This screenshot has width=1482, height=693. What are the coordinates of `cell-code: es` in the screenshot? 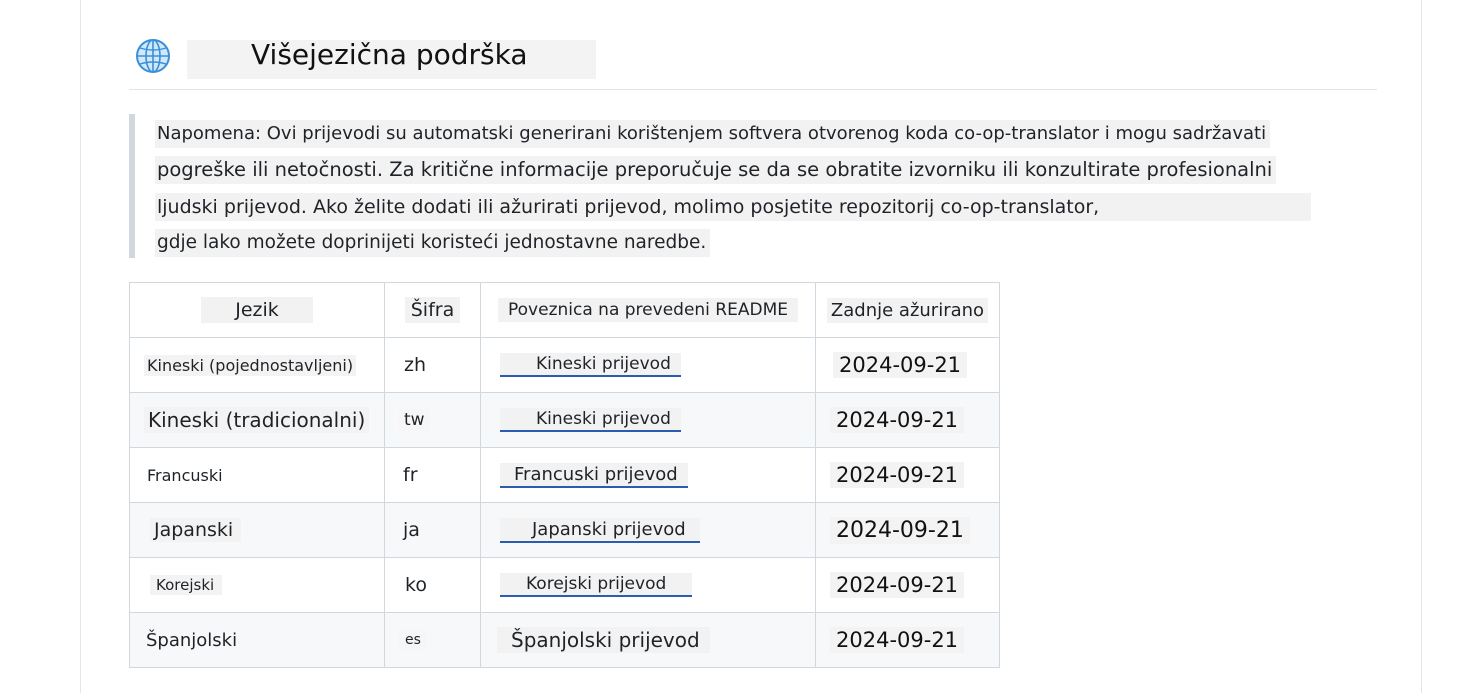 It's located at (432, 640).